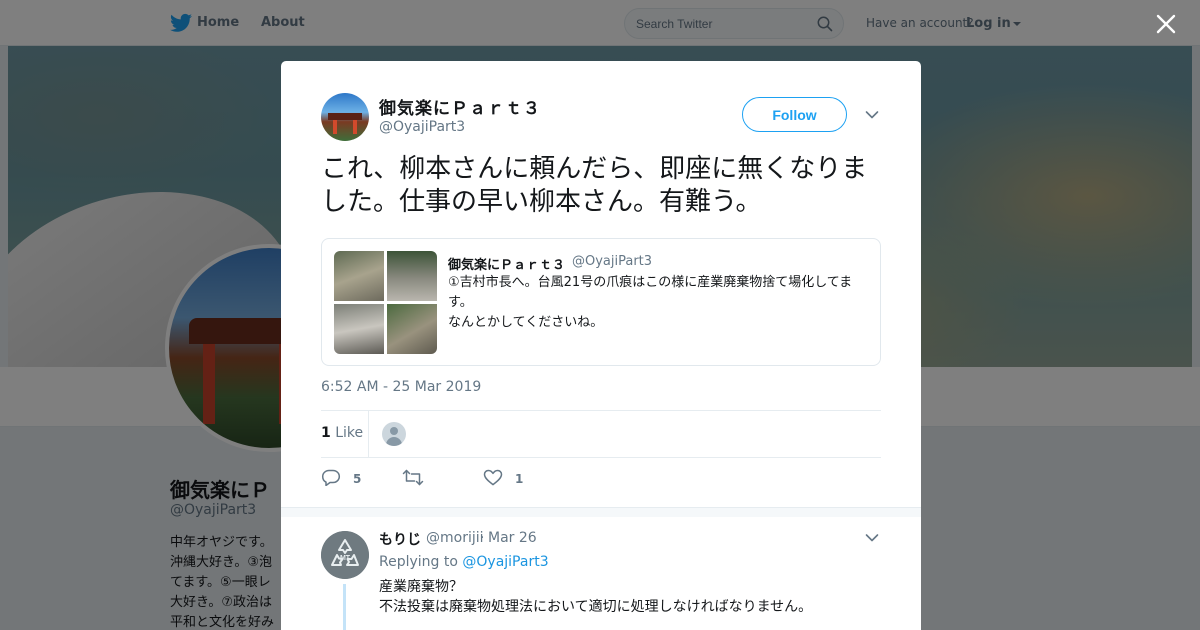  I want to click on author-name: 御気楽にＰａｒｔ３, so click(460, 106).